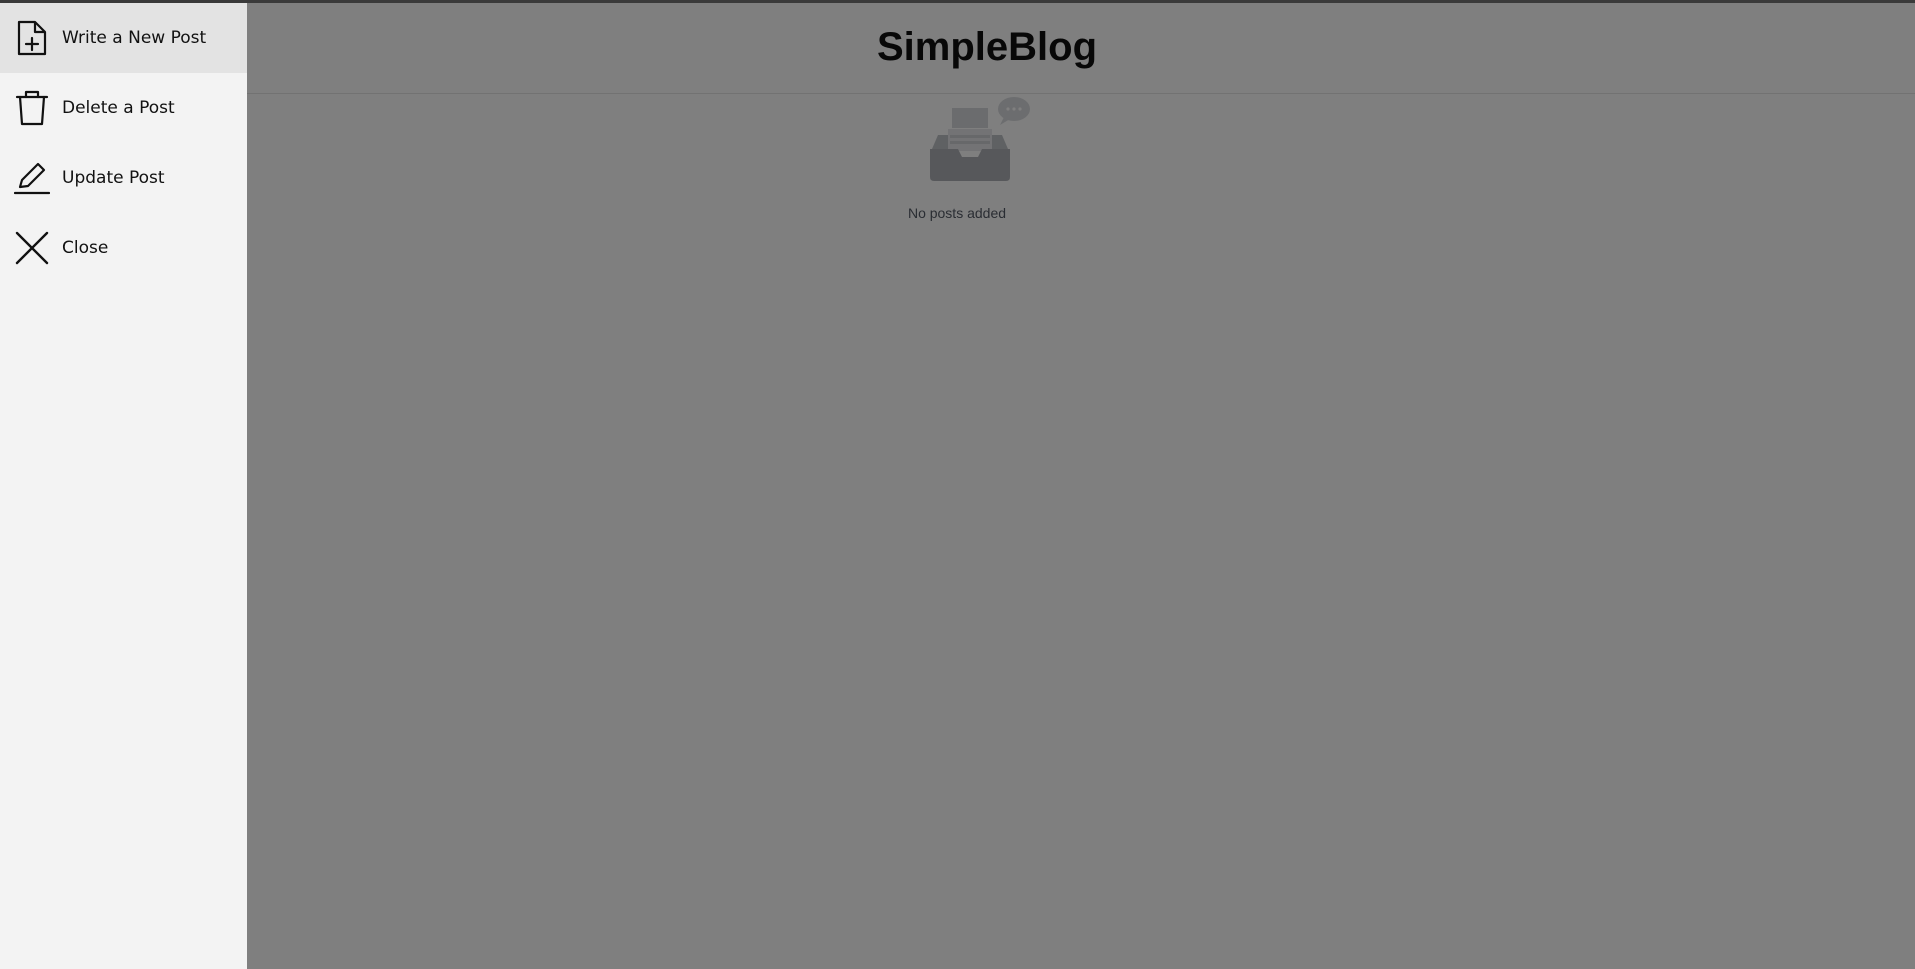  Describe the element at coordinates (123, 248) in the screenshot. I see `drawer-item-close: Close` at that location.